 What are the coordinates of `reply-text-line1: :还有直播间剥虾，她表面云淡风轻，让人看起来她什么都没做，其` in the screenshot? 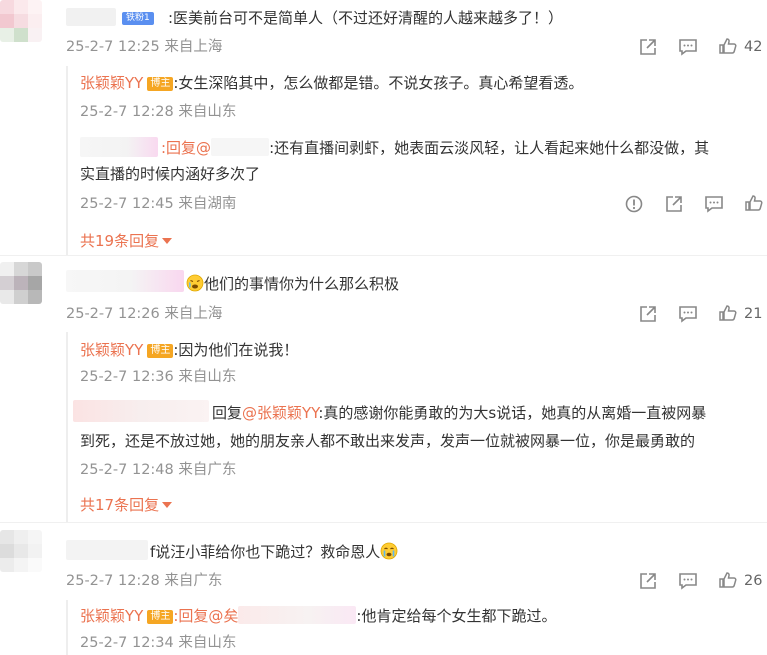 It's located at (489, 148).